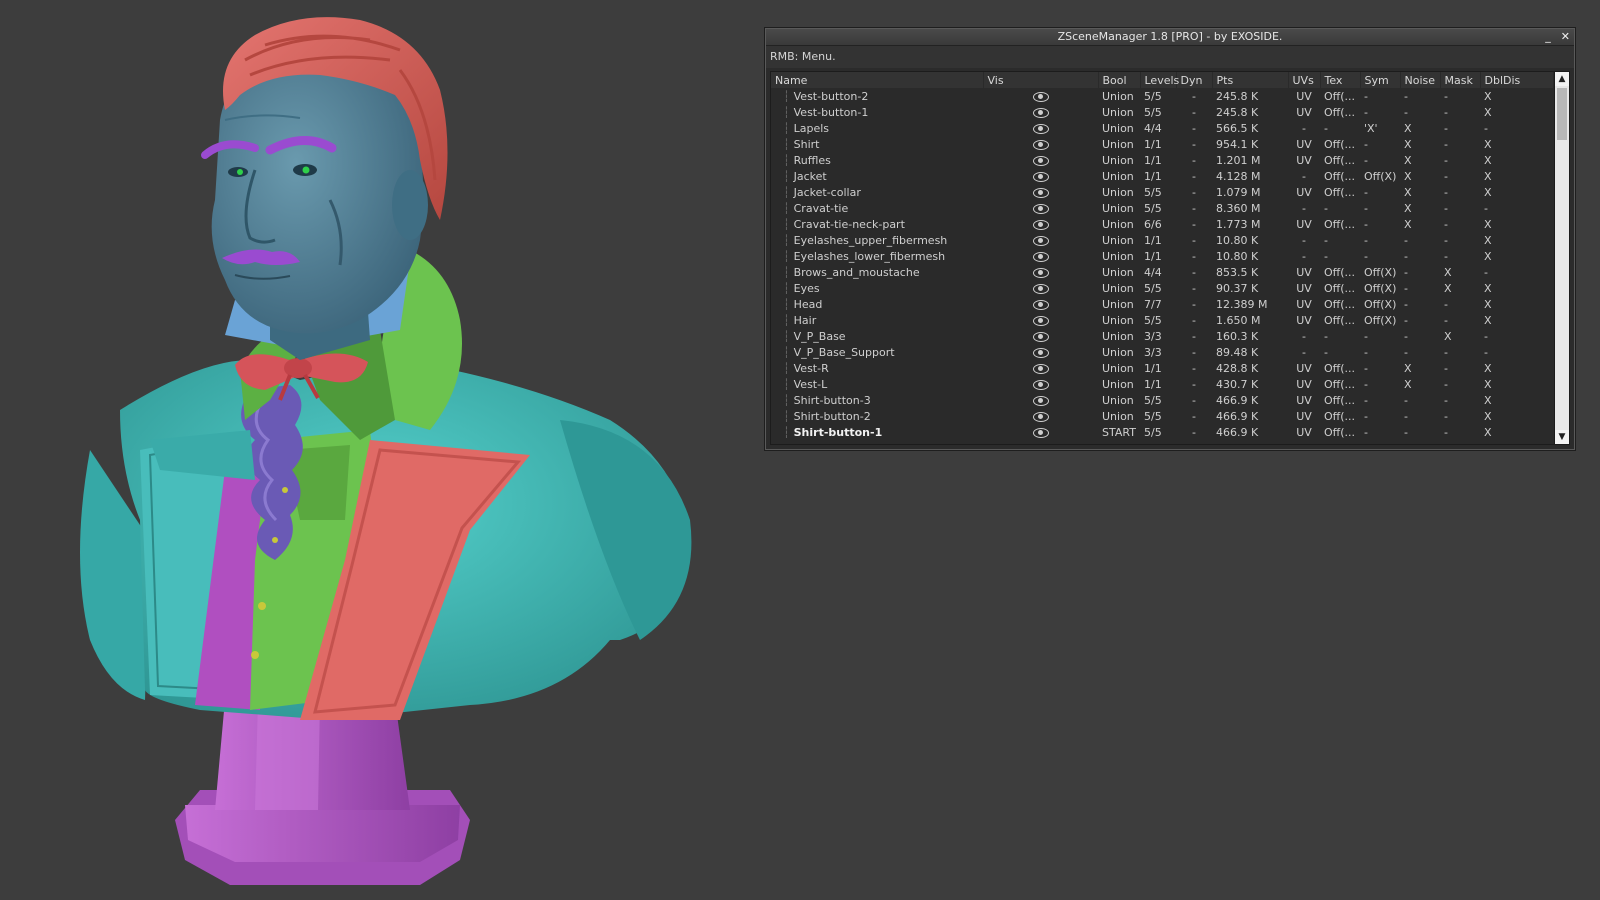 The image size is (1600, 900). Describe the element at coordinates (1194, 80) in the screenshot. I see `col-header-dyn: Dyn` at that location.